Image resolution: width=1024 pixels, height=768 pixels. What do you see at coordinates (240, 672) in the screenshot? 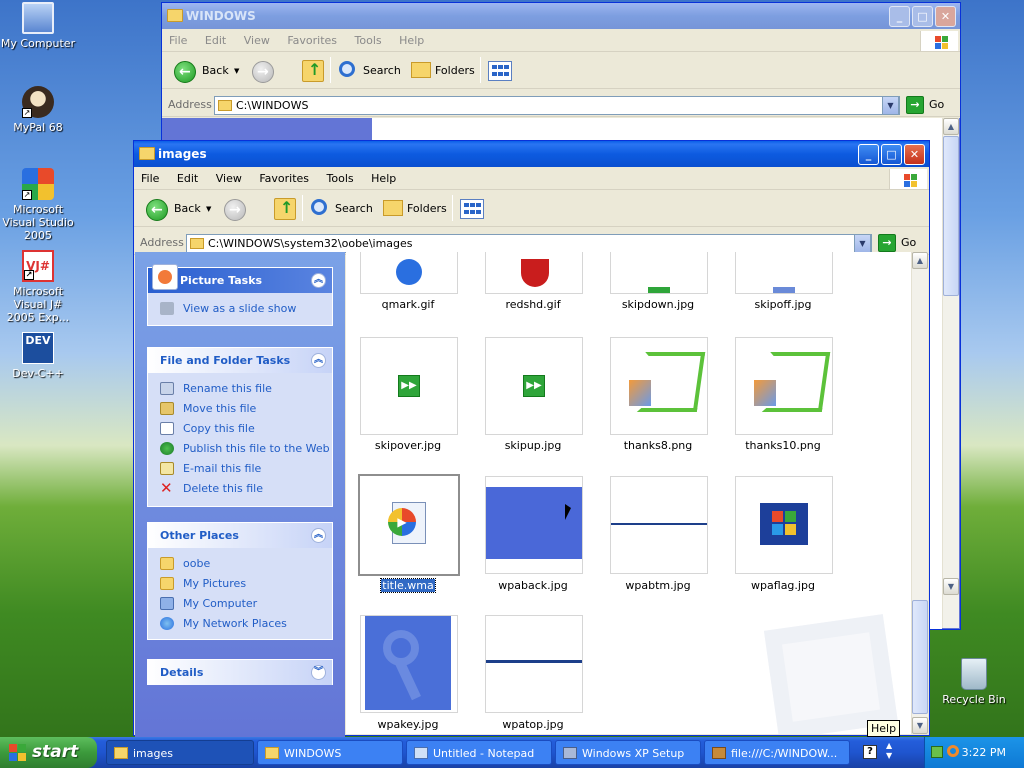
I see `details-header: Details ︾` at bounding box center [240, 672].